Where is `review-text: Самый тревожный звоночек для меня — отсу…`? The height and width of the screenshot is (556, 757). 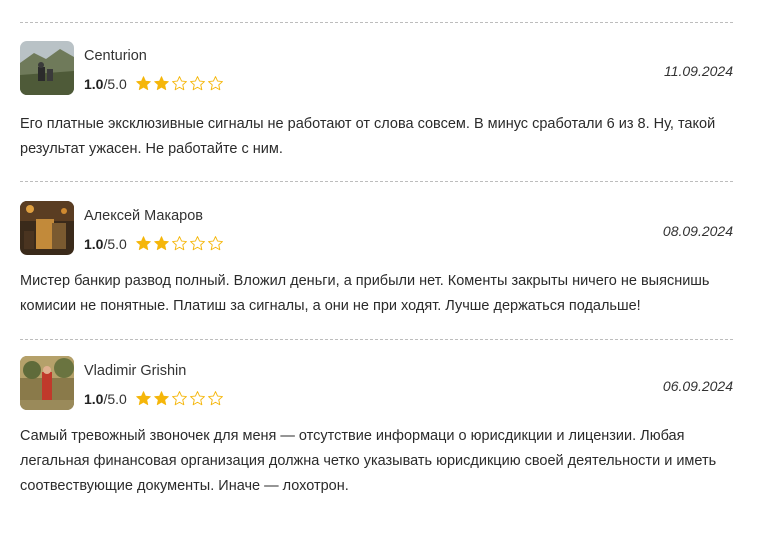 review-text: Самый тревожный звоночек для меня — отсу… is located at coordinates (368, 461).